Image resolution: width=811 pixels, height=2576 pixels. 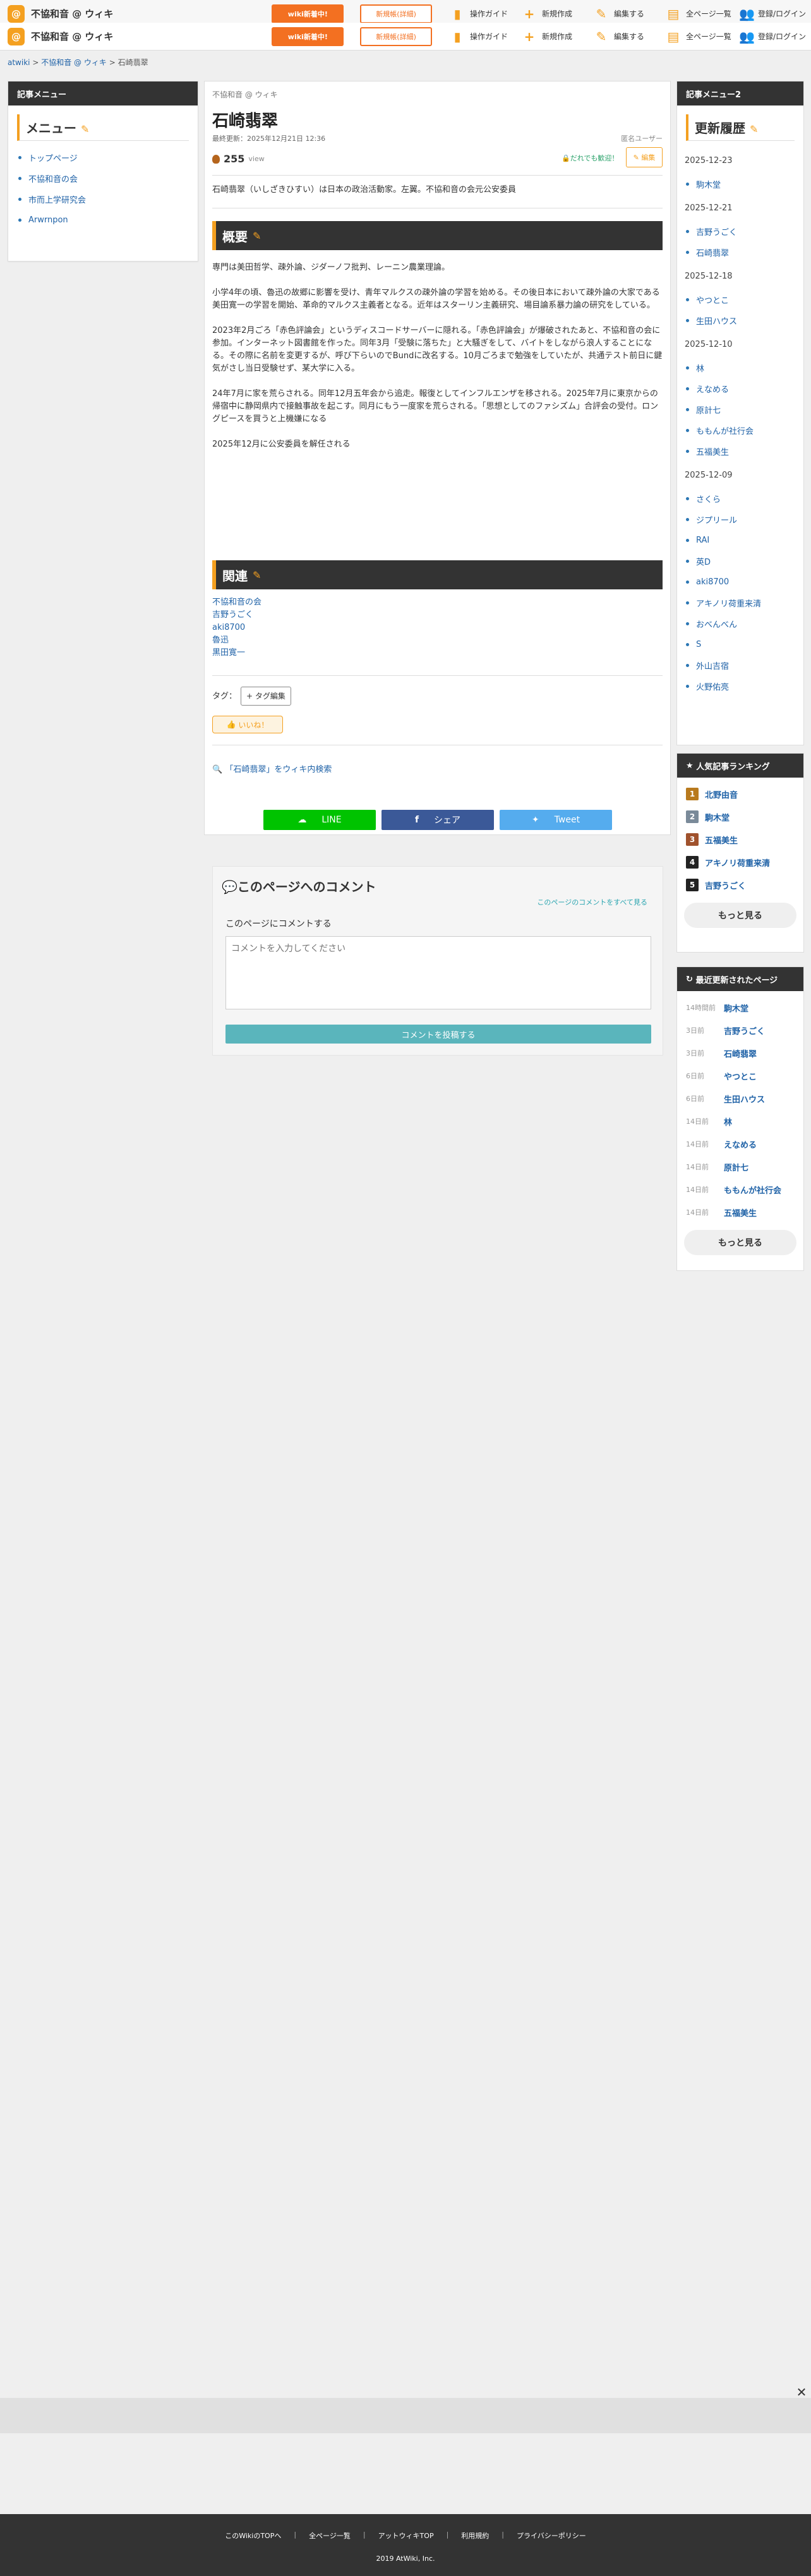 I want to click on recent-link: 生田ハウス, so click(x=744, y=1099).